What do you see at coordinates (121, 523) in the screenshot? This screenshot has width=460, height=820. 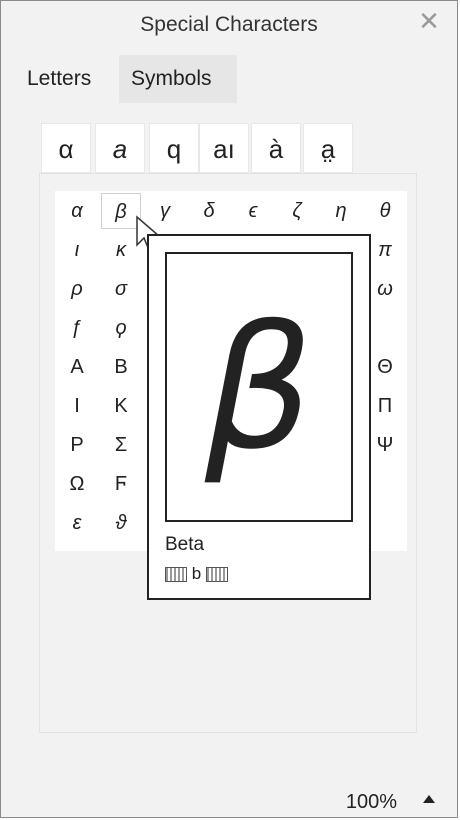 I see `character-cell: ϑ` at bounding box center [121, 523].